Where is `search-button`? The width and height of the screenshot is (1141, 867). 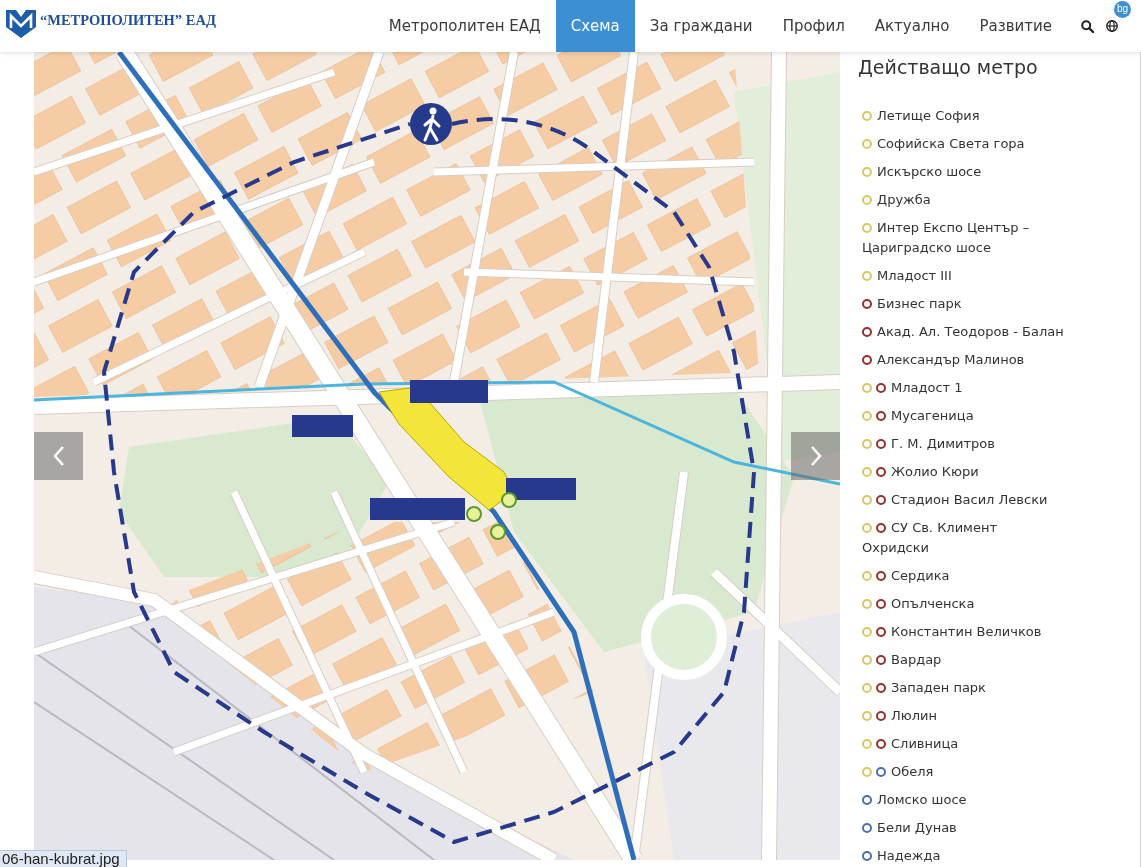 search-button is located at coordinates (1087, 26).